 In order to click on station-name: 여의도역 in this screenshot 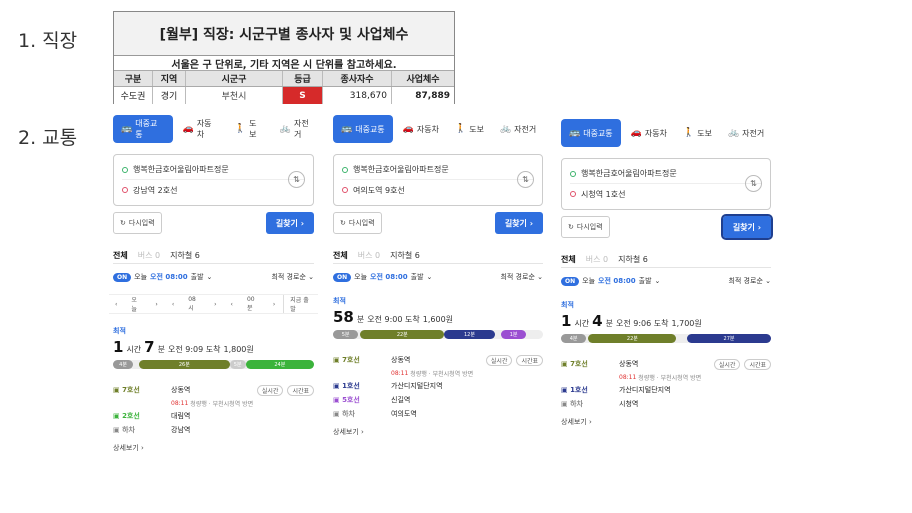, I will do `click(404, 414)`.